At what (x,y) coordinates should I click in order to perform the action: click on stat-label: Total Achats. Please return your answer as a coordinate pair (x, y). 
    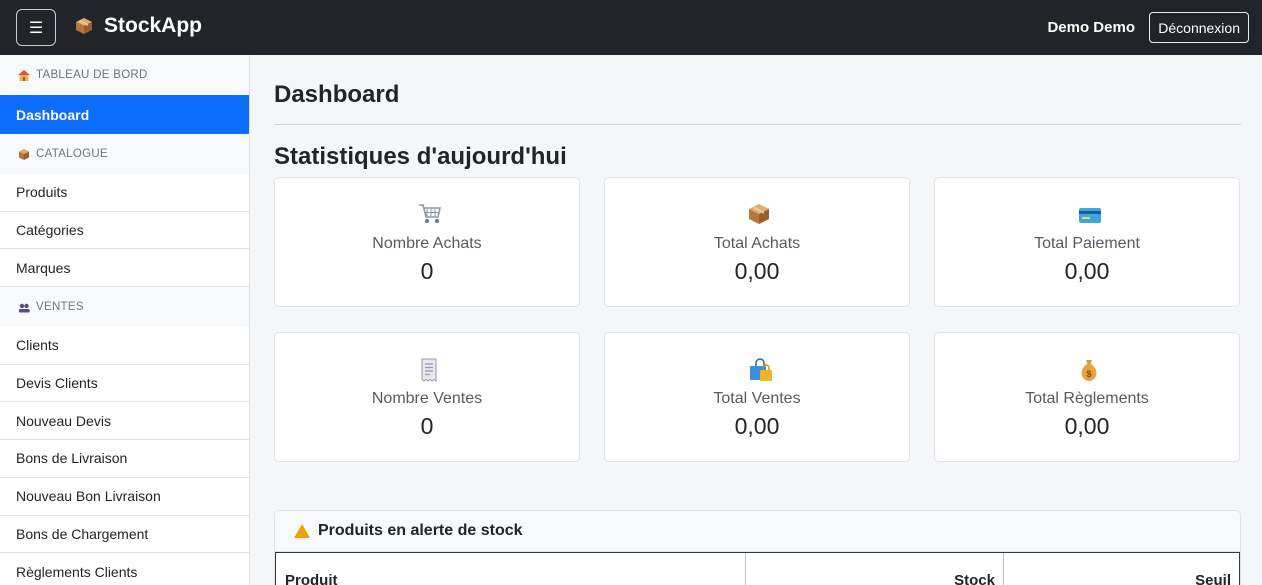
    Looking at the image, I should click on (757, 243).